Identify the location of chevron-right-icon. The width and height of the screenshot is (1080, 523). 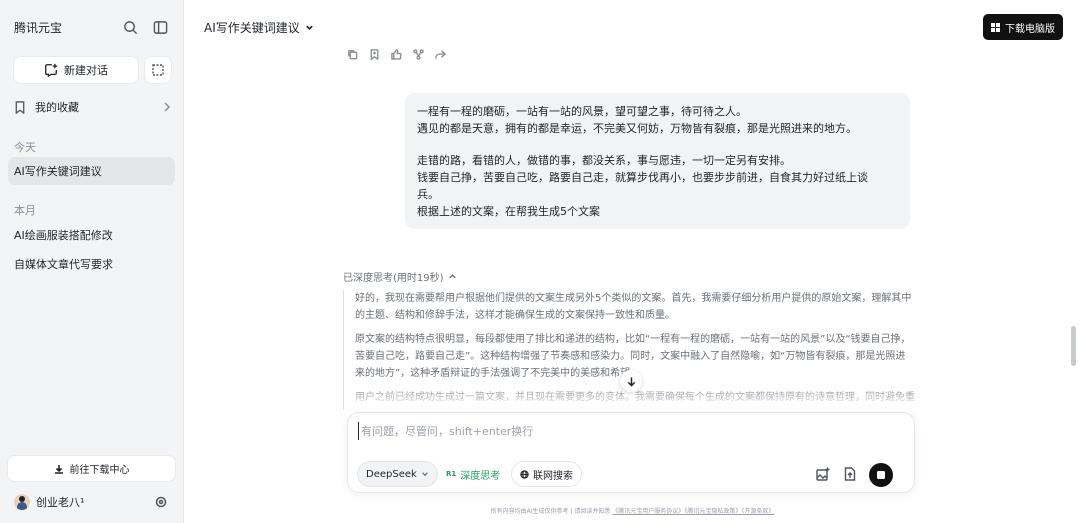
(167, 107).